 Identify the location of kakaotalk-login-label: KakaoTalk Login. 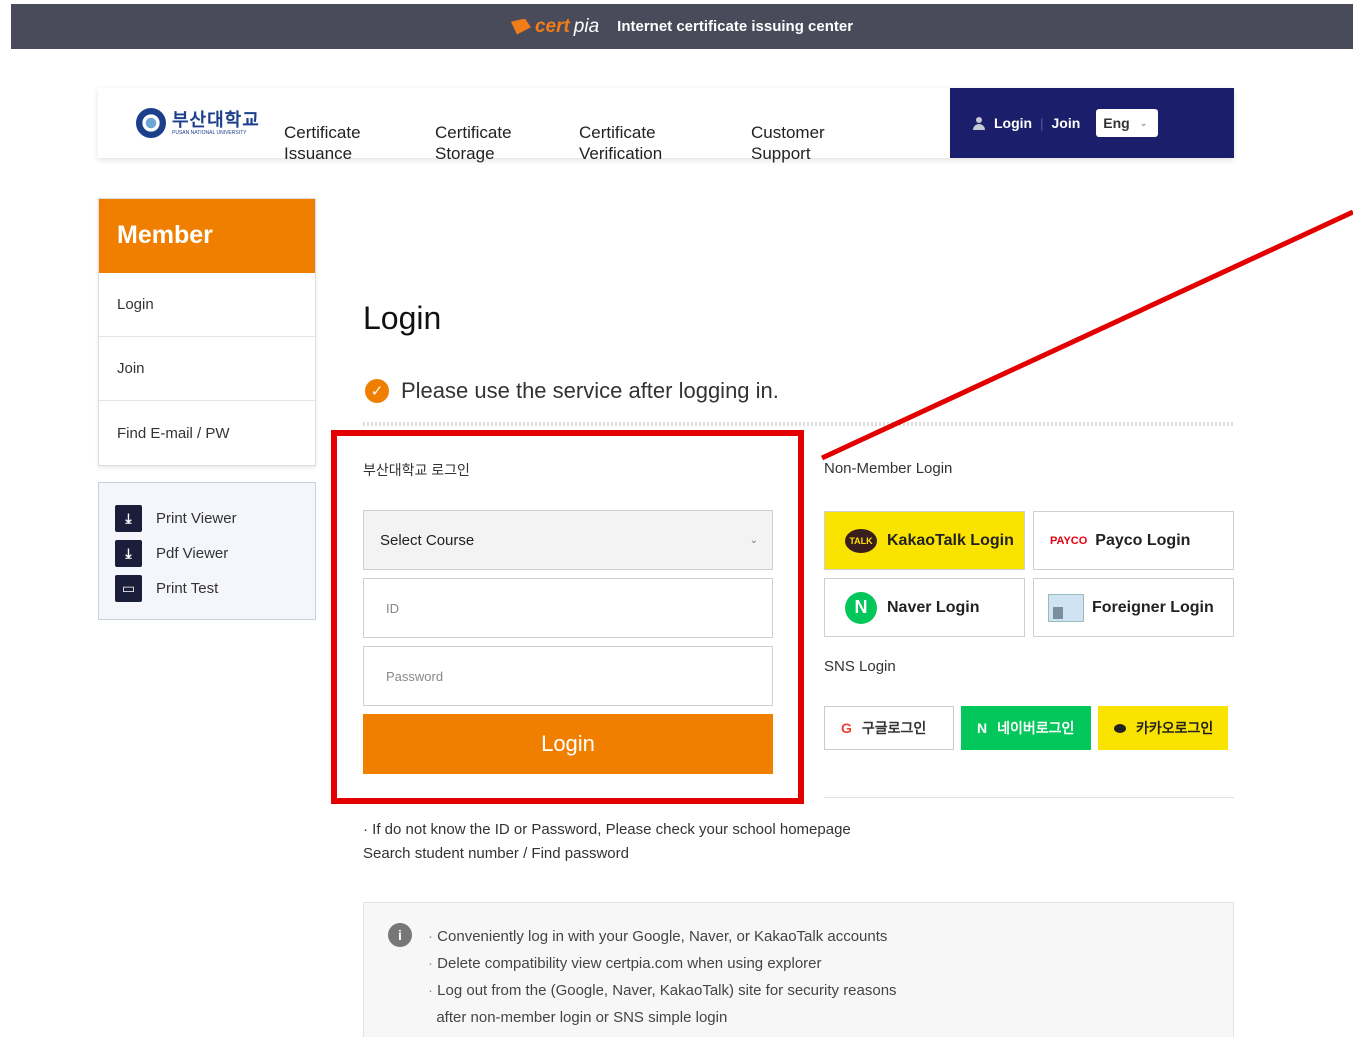
(950, 540).